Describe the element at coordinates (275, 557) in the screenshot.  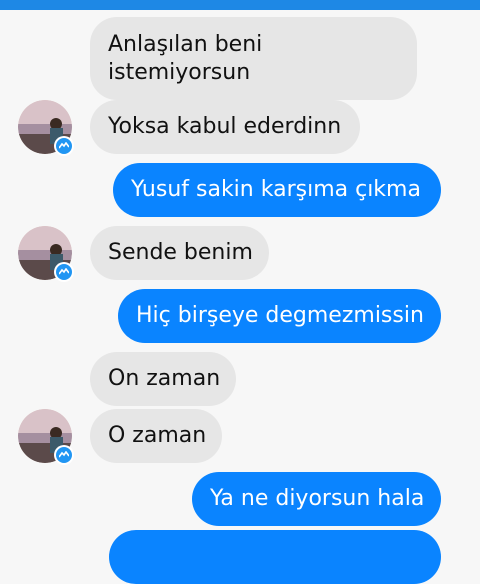
I see `outgoing-message` at that location.